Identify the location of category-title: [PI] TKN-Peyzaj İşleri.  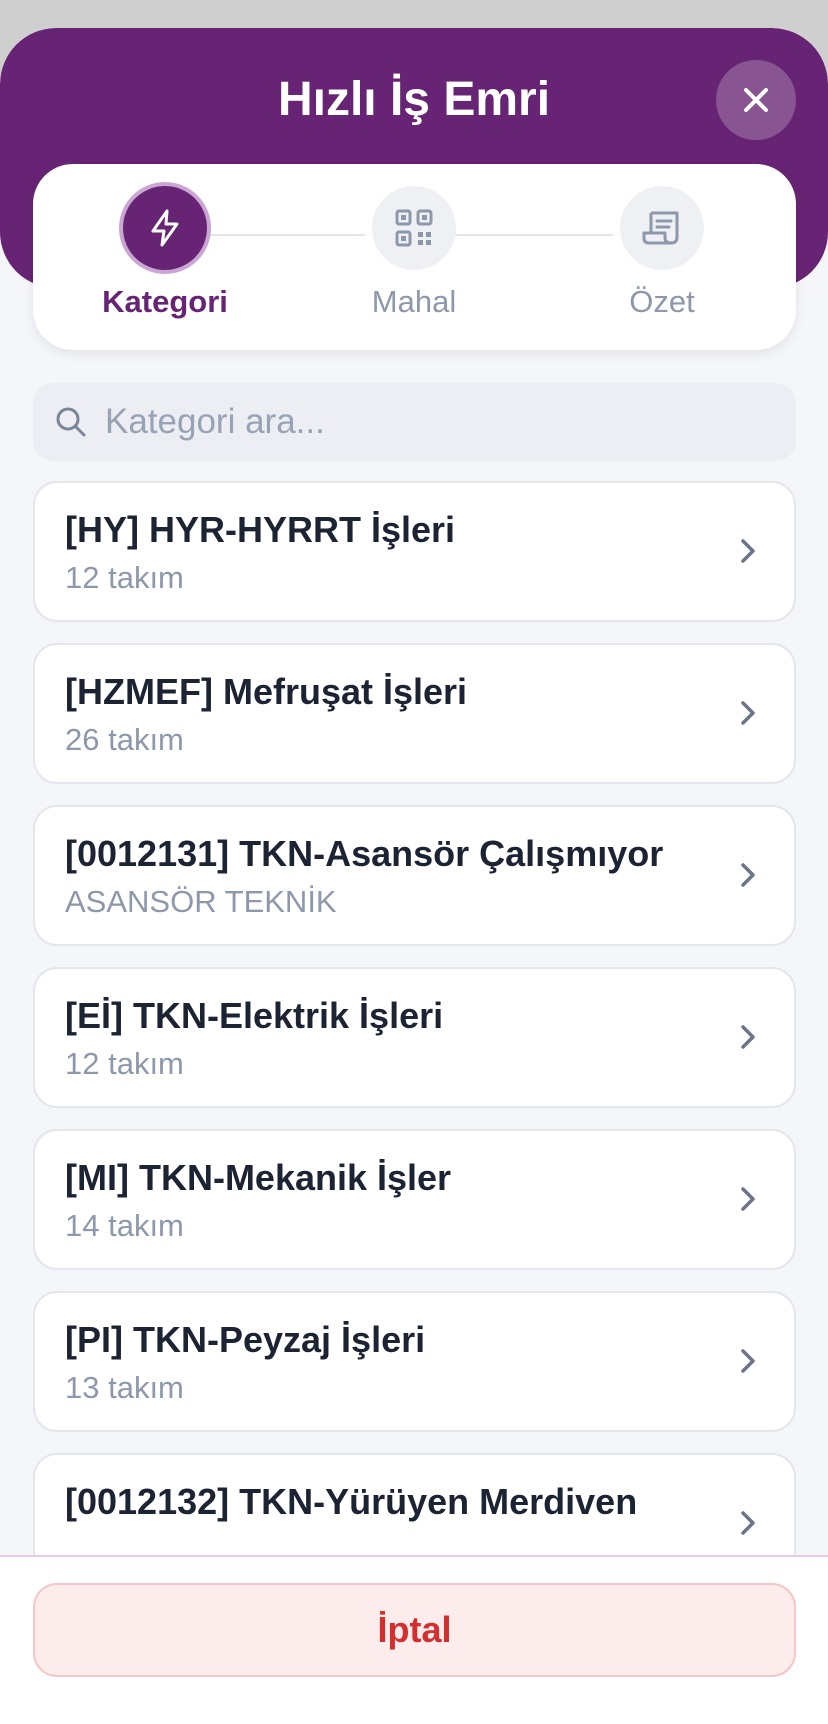
(245, 1339).